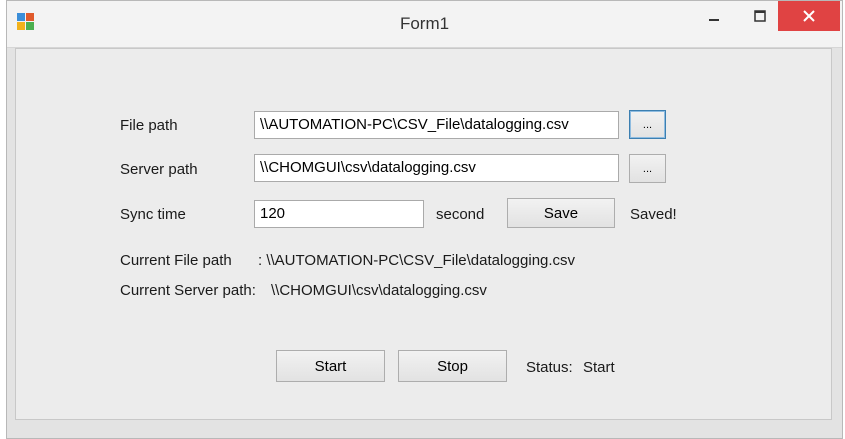  What do you see at coordinates (149, 125) in the screenshot?
I see `file-path-label: File path` at bounding box center [149, 125].